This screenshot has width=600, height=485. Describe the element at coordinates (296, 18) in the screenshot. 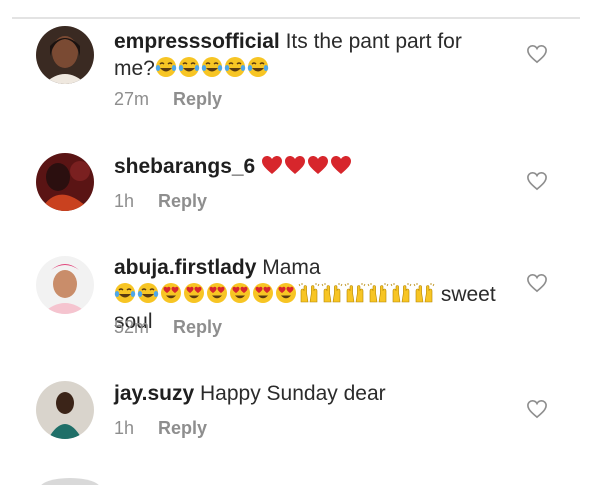

I see `divider` at that location.